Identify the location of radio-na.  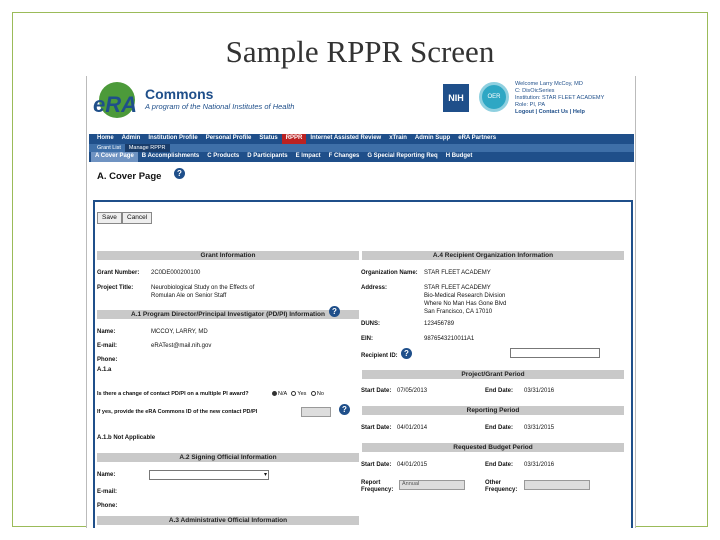
(274, 394).